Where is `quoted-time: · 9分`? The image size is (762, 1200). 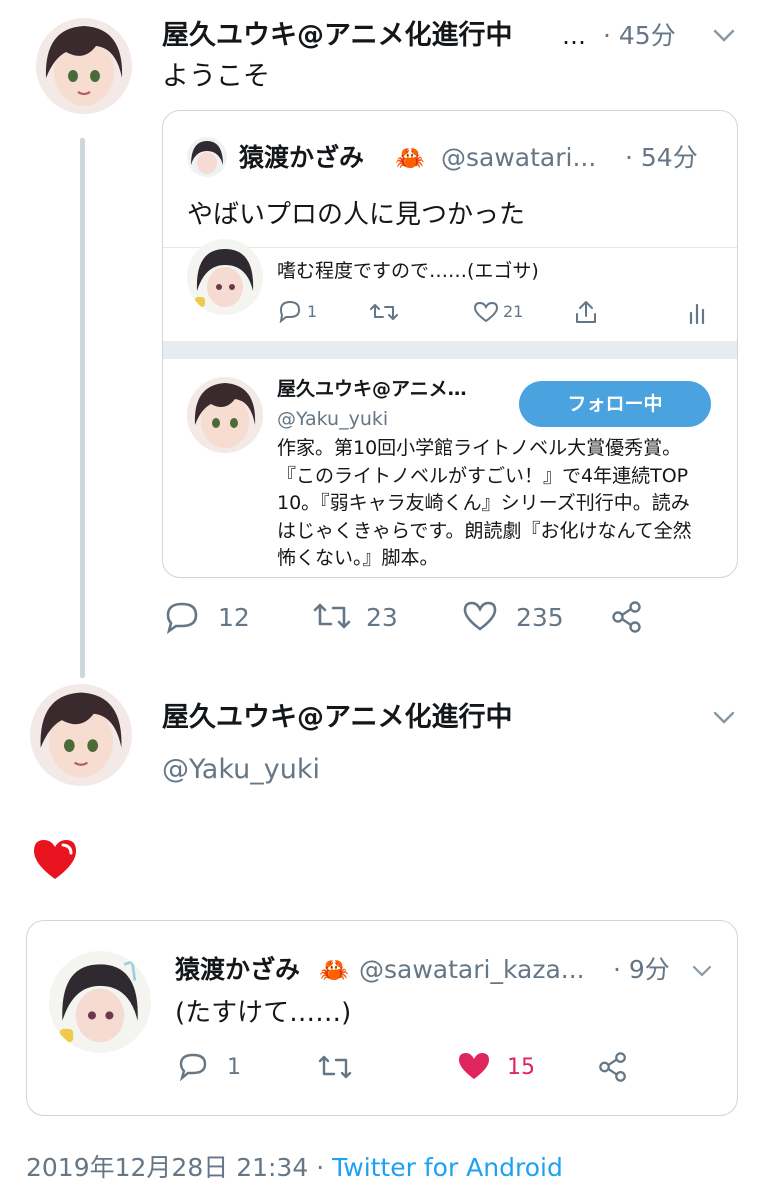 quoted-time: · 9分 is located at coordinates (641, 969).